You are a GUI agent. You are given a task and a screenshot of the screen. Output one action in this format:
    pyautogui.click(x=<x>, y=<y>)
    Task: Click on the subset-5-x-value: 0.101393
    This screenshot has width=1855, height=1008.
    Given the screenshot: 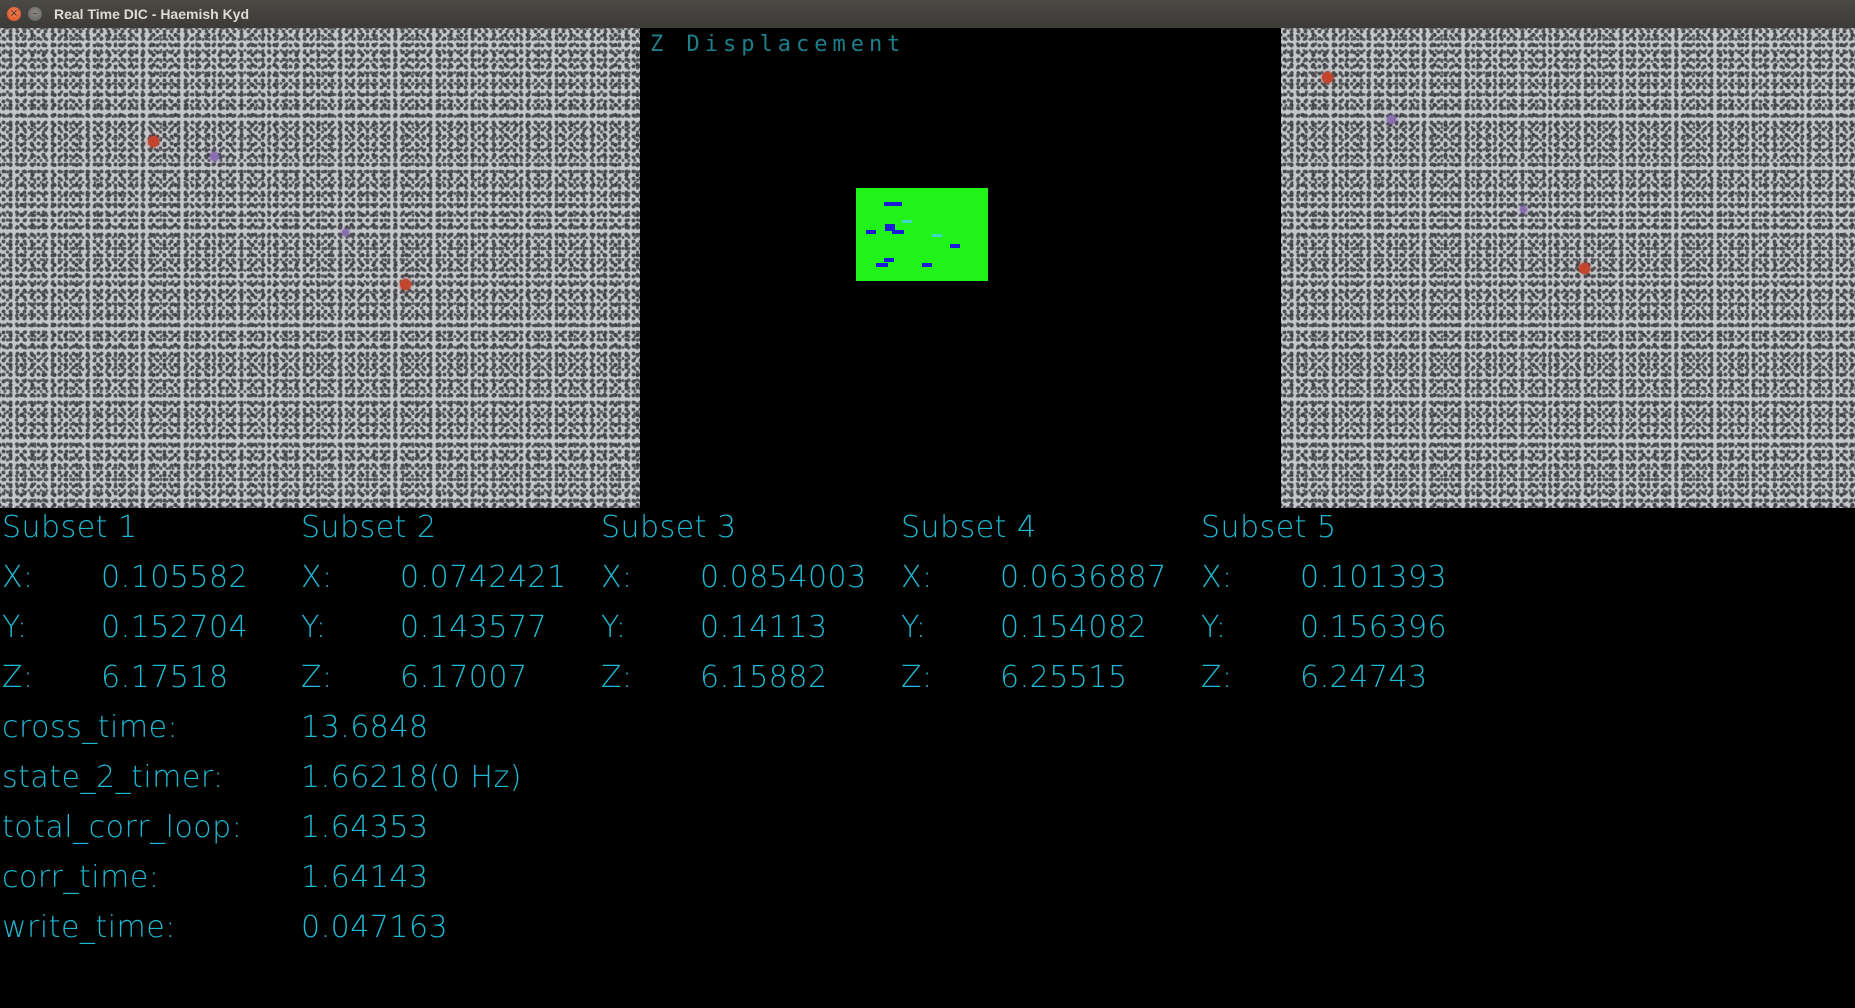 What is the action you would take?
    pyautogui.click(x=1374, y=577)
    